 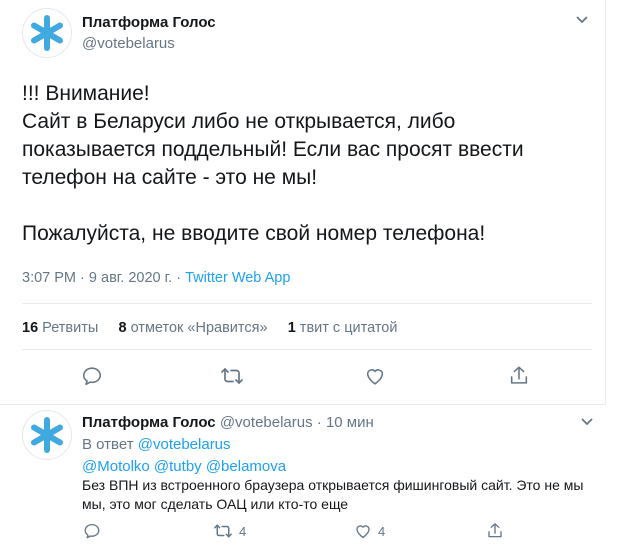 What do you see at coordinates (130, 278) in the screenshot?
I see `tweet-date: 9 авг. 2020 г.` at bounding box center [130, 278].